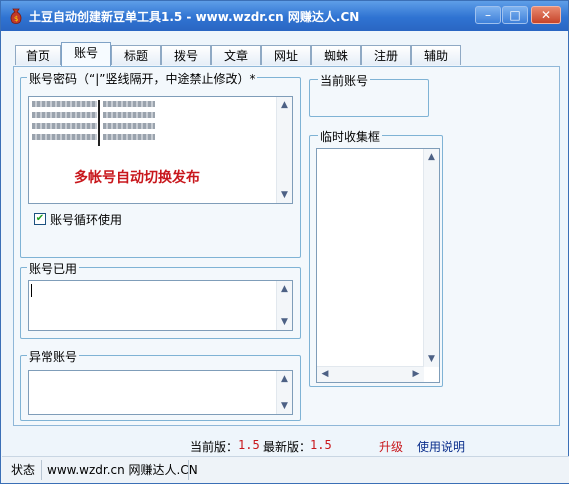 This screenshot has width=571, height=486. I want to click on abnormal-account-label: 异常账号, so click(53, 356).